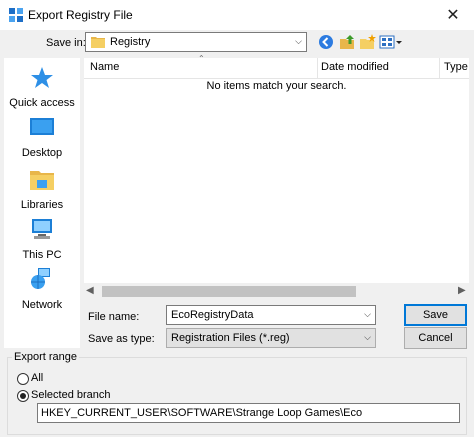  Describe the element at coordinates (98, 42) in the screenshot. I see `folder-icon` at that location.